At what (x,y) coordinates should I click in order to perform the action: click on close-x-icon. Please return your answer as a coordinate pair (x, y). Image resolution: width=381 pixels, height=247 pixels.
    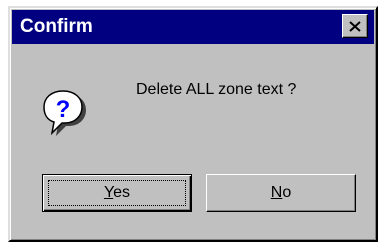
    Looking at the image, I should click on (355, 26).